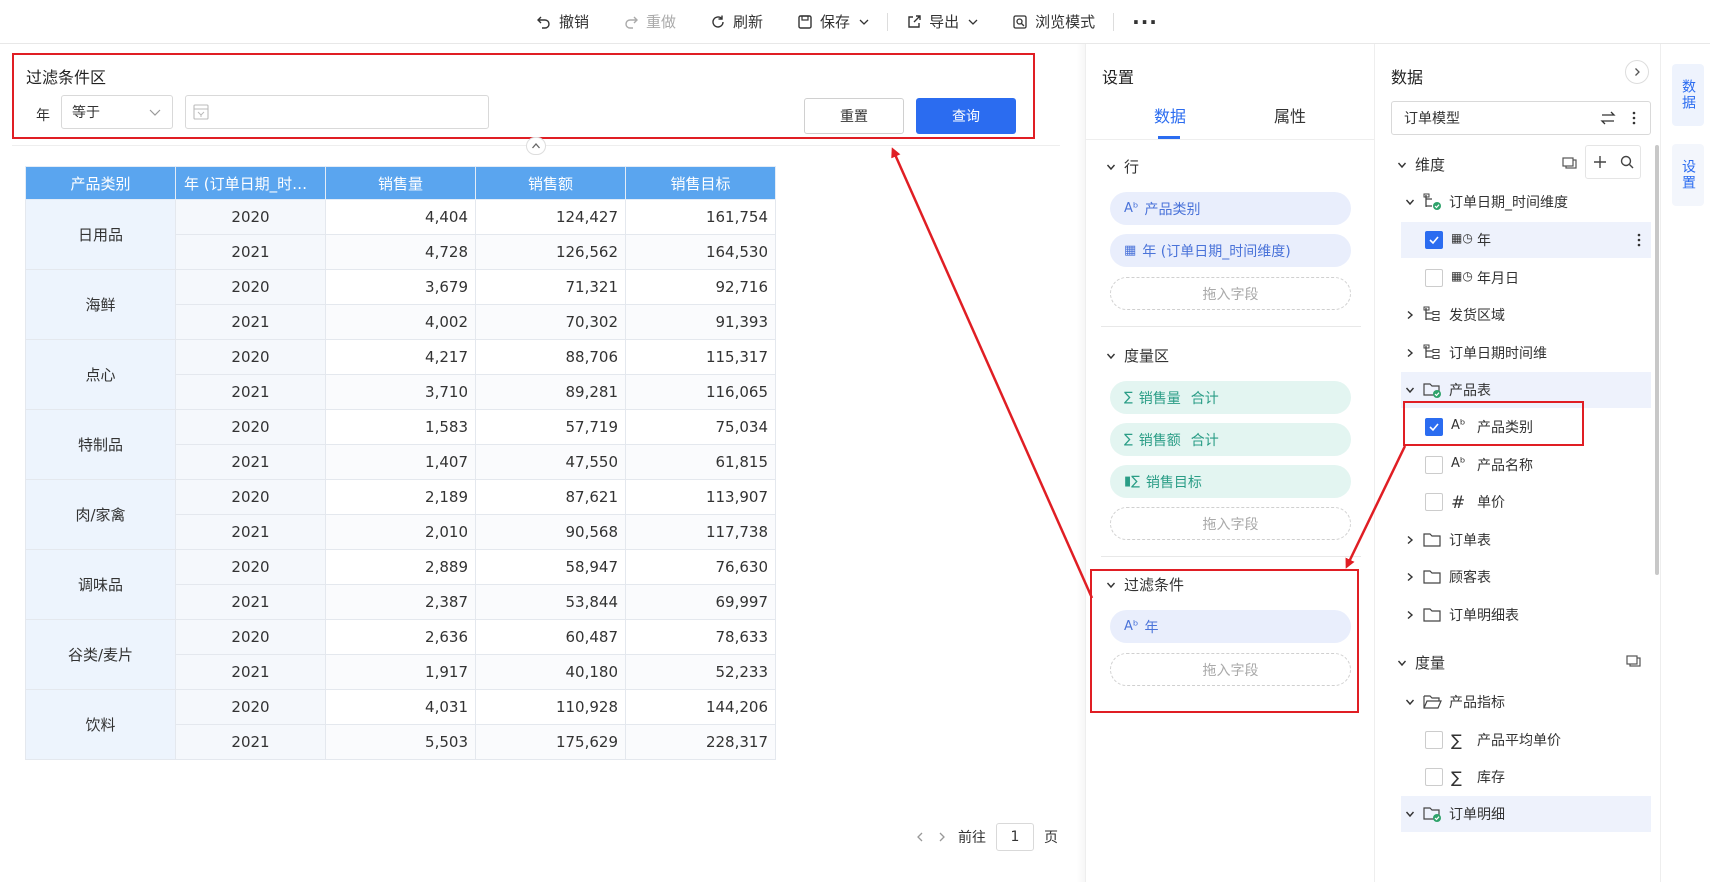 Image resolution: width=1710 pixels, height=882 pixels. What do you see at coordinates (250, 357) in the screenshot?
I see `year-cell: 2020` at bounding box center [250, 357].